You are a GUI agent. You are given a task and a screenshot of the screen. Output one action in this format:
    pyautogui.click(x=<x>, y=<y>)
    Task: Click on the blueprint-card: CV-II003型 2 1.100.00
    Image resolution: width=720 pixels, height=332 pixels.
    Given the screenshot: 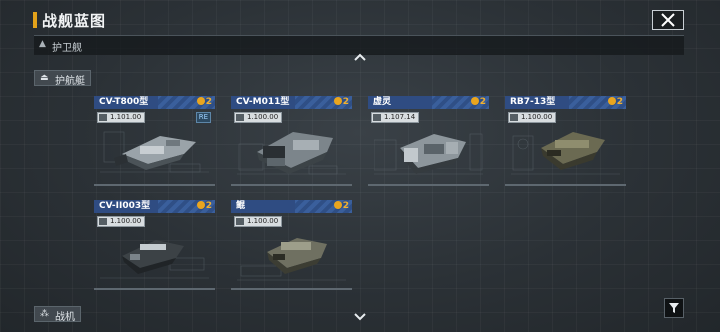 What is the action you would take?
    pyautogui.click(x=154, y=245)
    